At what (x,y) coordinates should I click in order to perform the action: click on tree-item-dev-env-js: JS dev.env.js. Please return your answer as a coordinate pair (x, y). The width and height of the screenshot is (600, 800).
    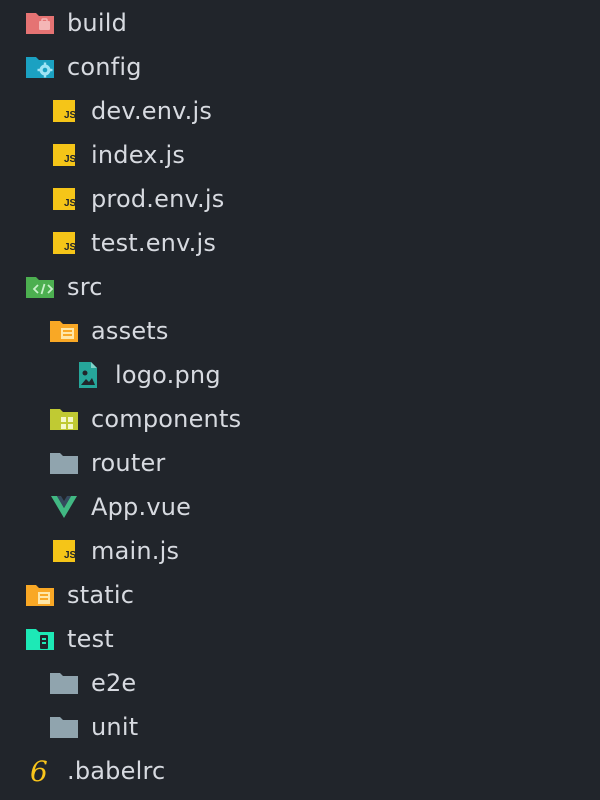
    Looking at the image, I should click on (300, 111).